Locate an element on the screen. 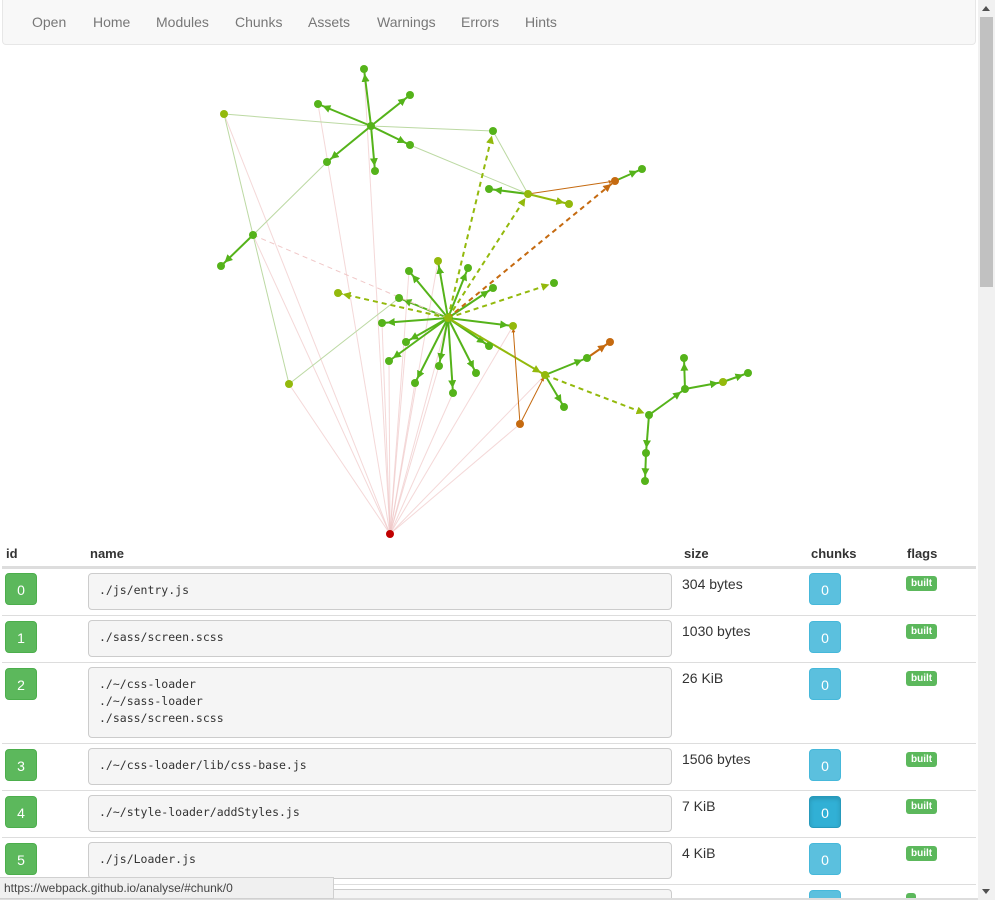 The height and width of the screenshot is (900, 995). nav-warnings: Warnings is located at coordinates (406, 22).